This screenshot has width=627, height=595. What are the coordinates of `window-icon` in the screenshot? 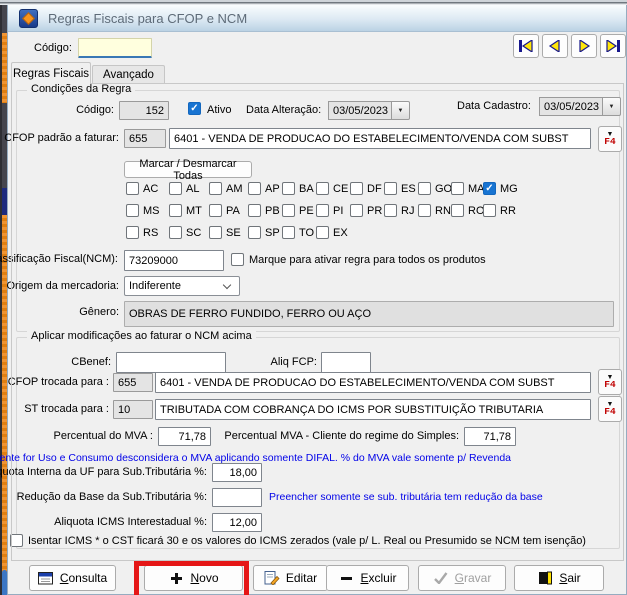 It's located at (45, 578).